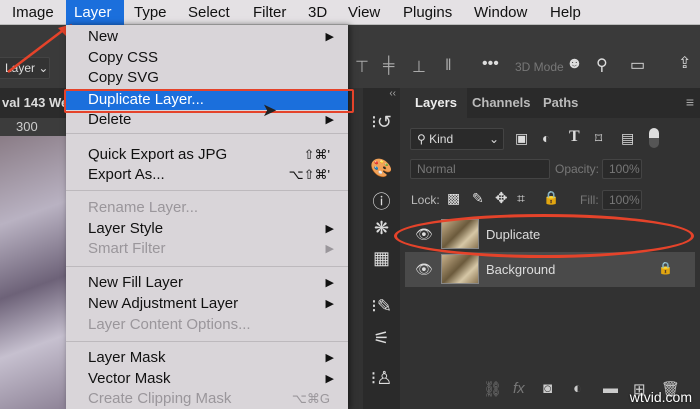 This screenshot has height=409, width=700. Describe the element at coordinates (381, 306) in the screenshot. I see `brush-presets-icon: ⁝✎` at that location.